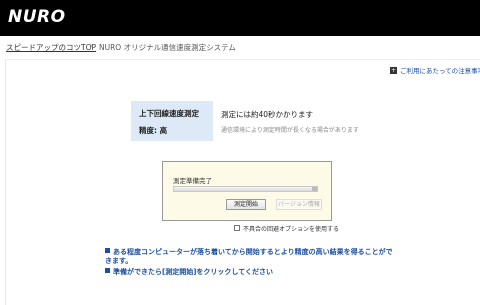 The image size is (480, 305). I want to click on usage-notice-link: + ご利用にあたっての注意事項, so click(435, 70).